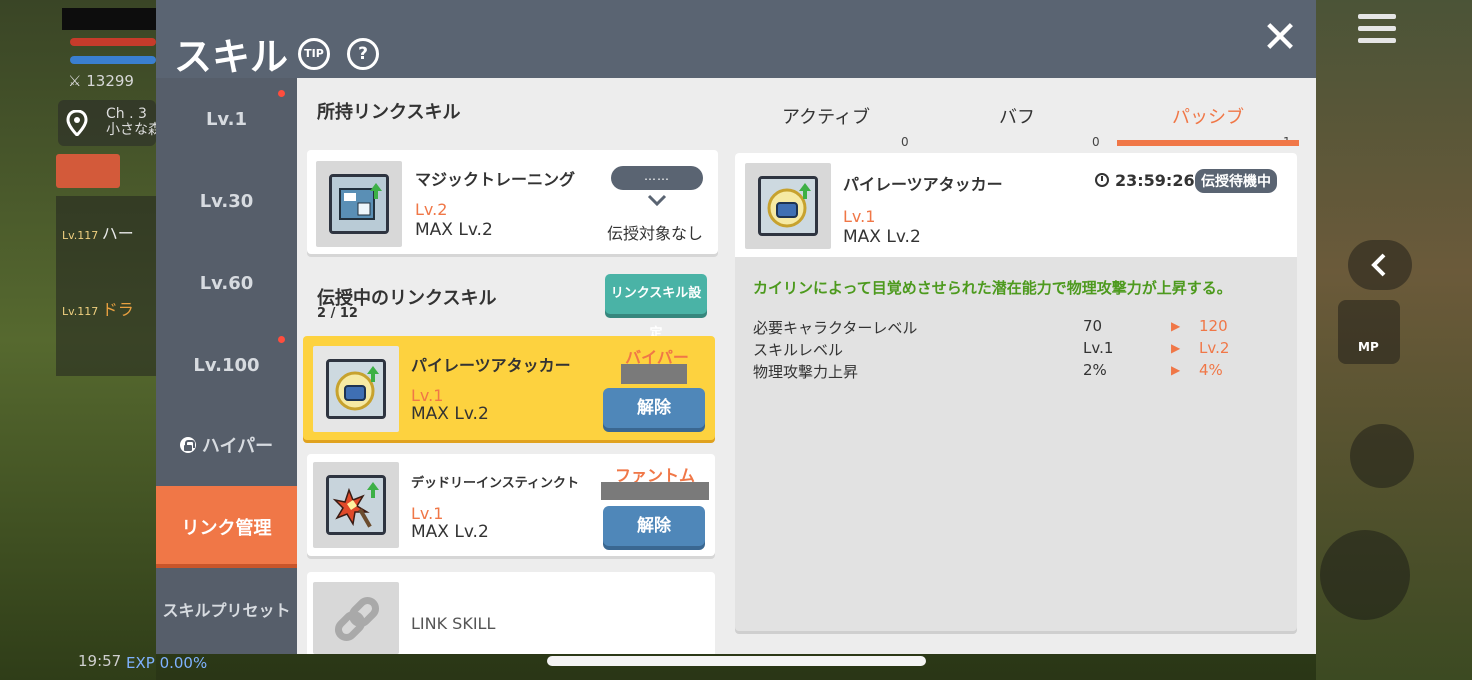  I want to click on sidebar-item-lv1: Lv.1, so click(226, 119).